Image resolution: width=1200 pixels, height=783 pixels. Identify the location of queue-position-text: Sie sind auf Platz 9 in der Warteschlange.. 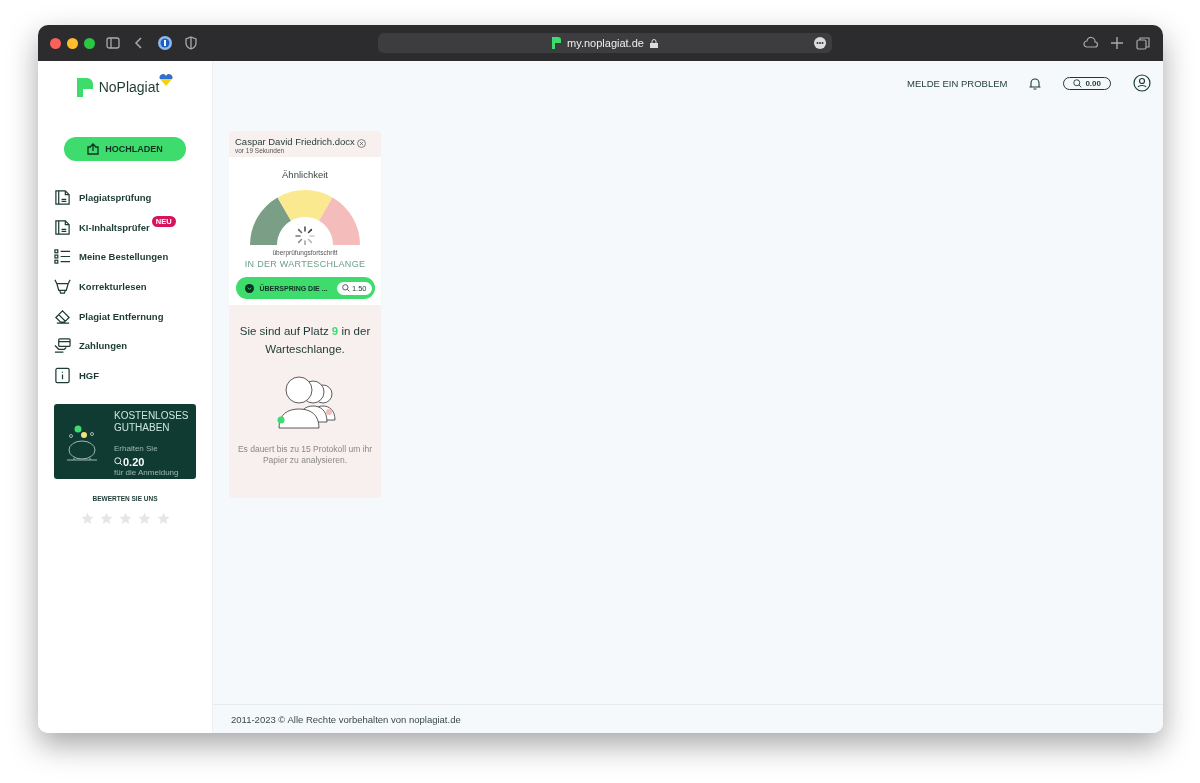
(305, 340).